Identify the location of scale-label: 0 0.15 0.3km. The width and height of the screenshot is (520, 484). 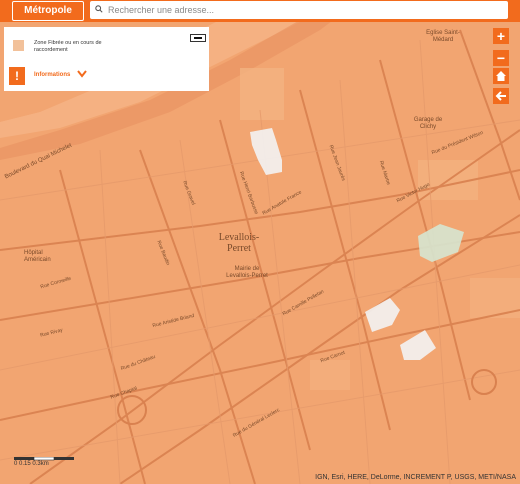
(31, 464).